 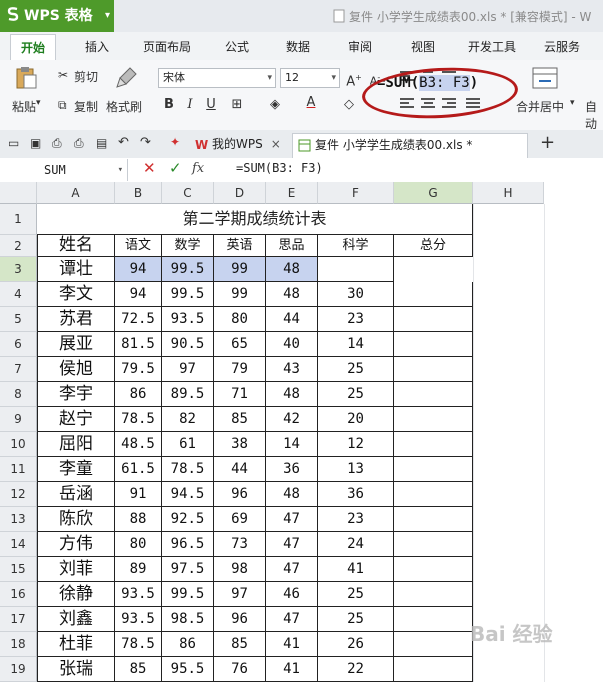 I want to click on name-cell: 李宇, so click(x=76, y=394).